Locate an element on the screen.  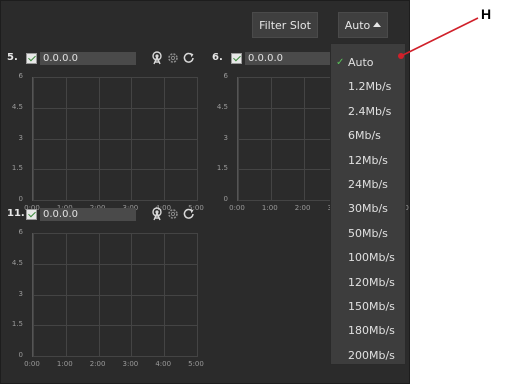
rate-option-label: 200Mb/s is located at coordinates (371, 355).